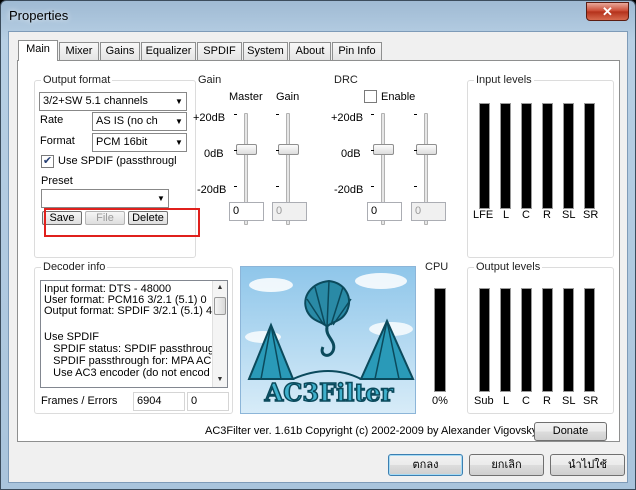 This screenshot has height=490, width=636. Describe the element at coordinates (440, 401) in the screenshot. I see `cpu-value: 0%` at that location.